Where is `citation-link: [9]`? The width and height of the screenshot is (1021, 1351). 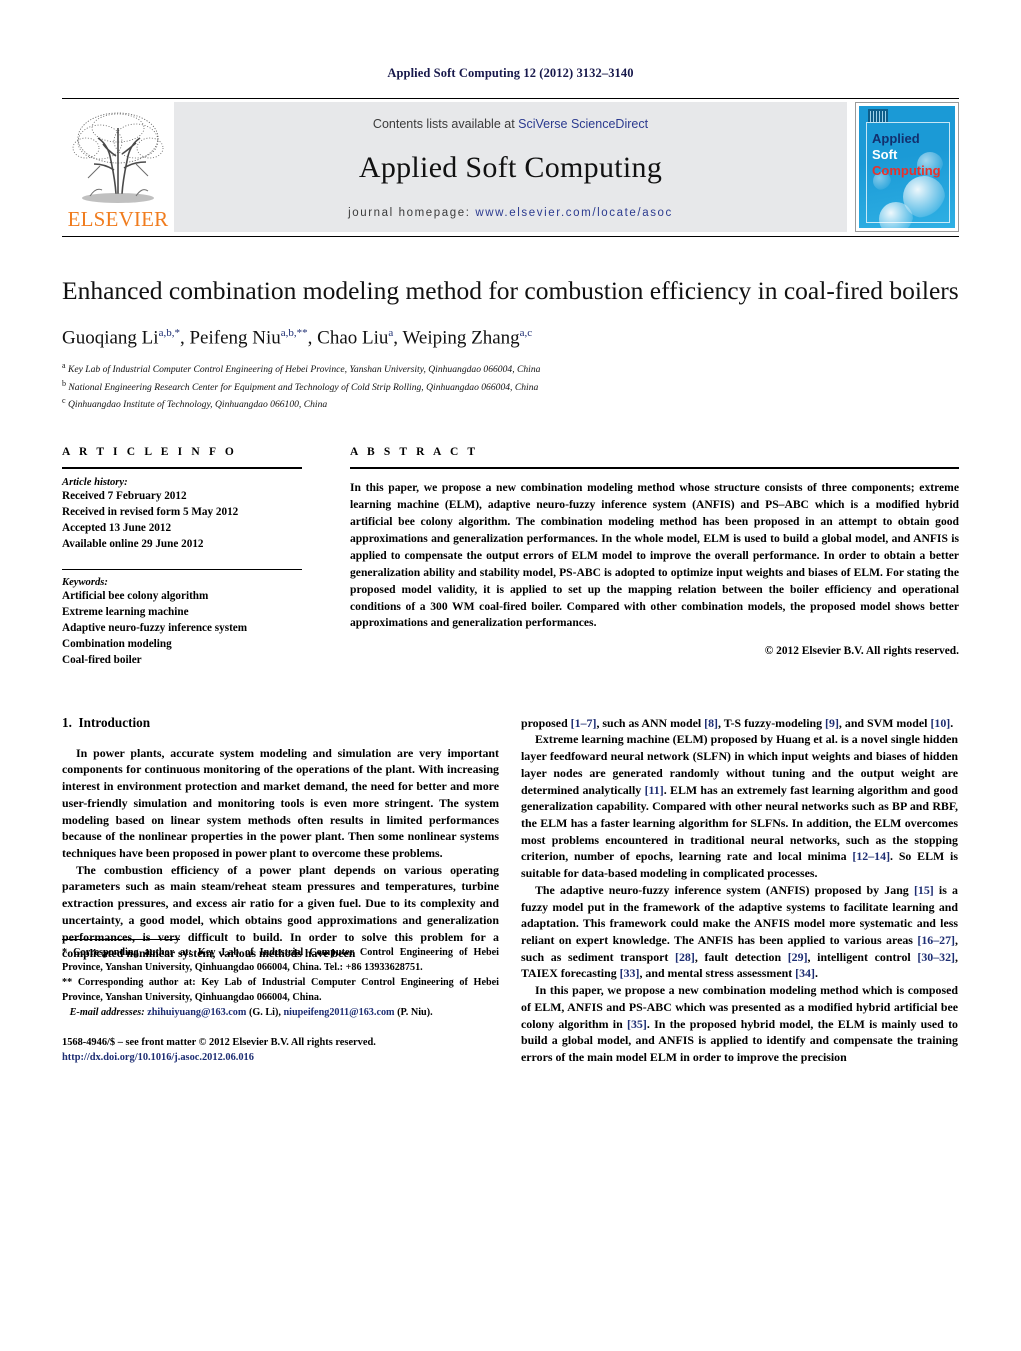
citation-link: [9] is located at coordinates (832, 723).